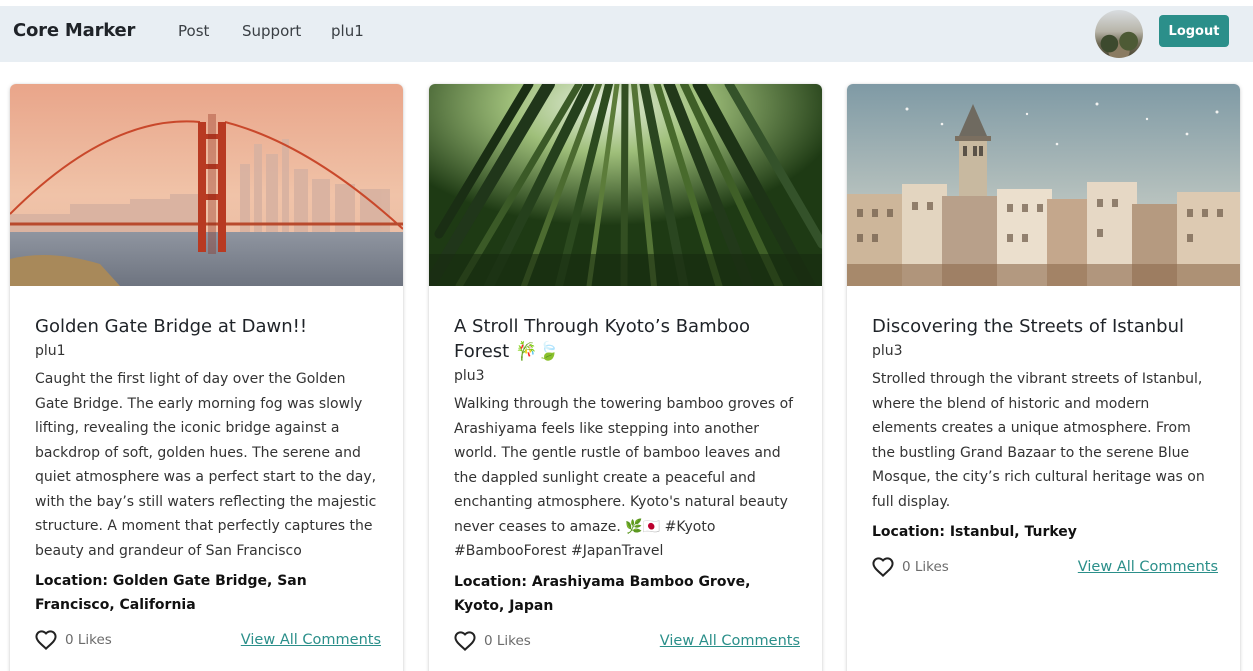 This screenshot has height=671, width=1253. Describe the element at coordinates (208, 326) in the screenshot. I see `post-title: Golden Gate Bridge at Dawn!!` at that location.